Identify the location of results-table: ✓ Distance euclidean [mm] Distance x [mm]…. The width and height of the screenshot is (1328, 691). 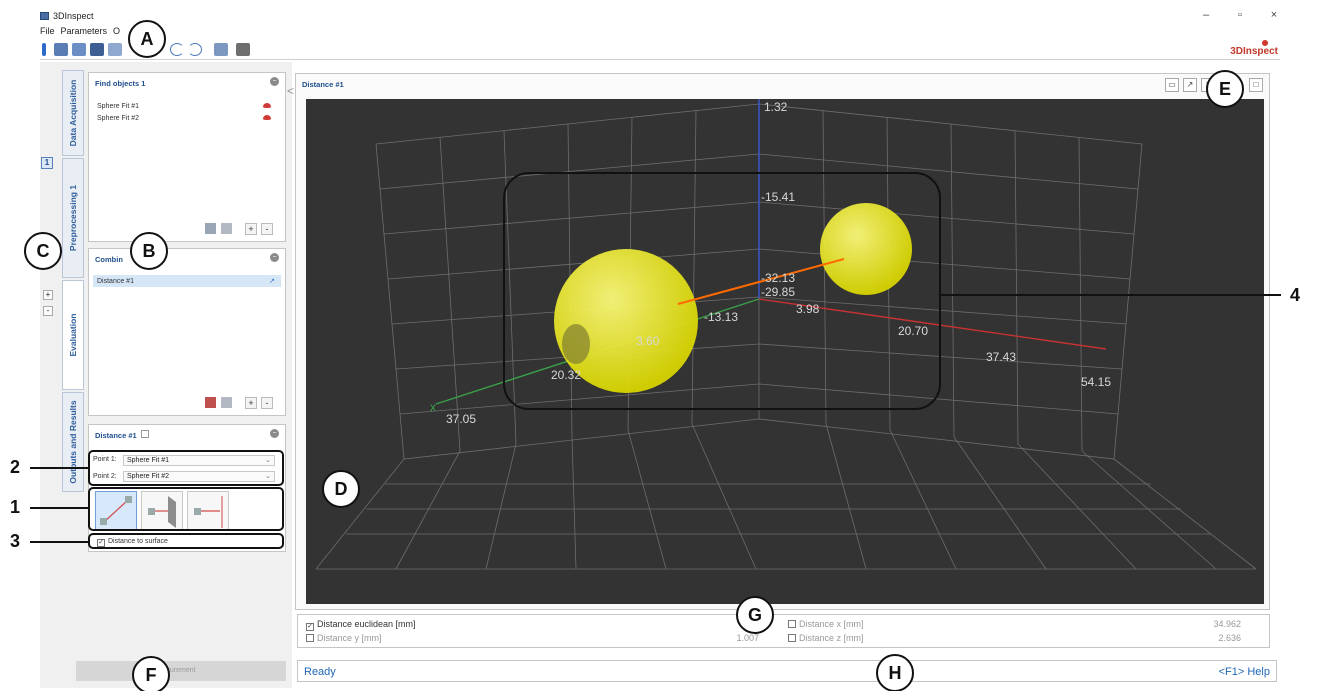
(783, 631).